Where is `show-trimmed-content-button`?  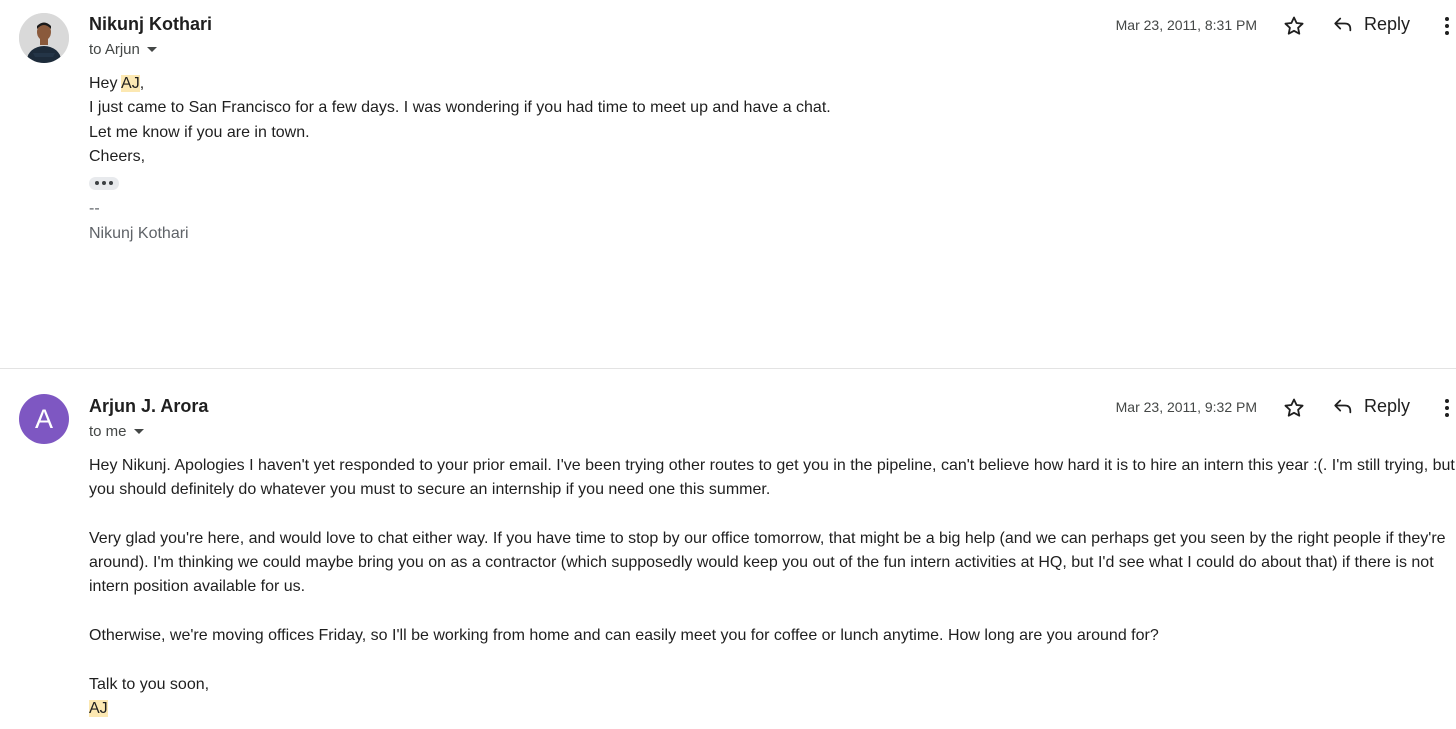
show-trimmed-content-button is located at coordinates (104, 183).